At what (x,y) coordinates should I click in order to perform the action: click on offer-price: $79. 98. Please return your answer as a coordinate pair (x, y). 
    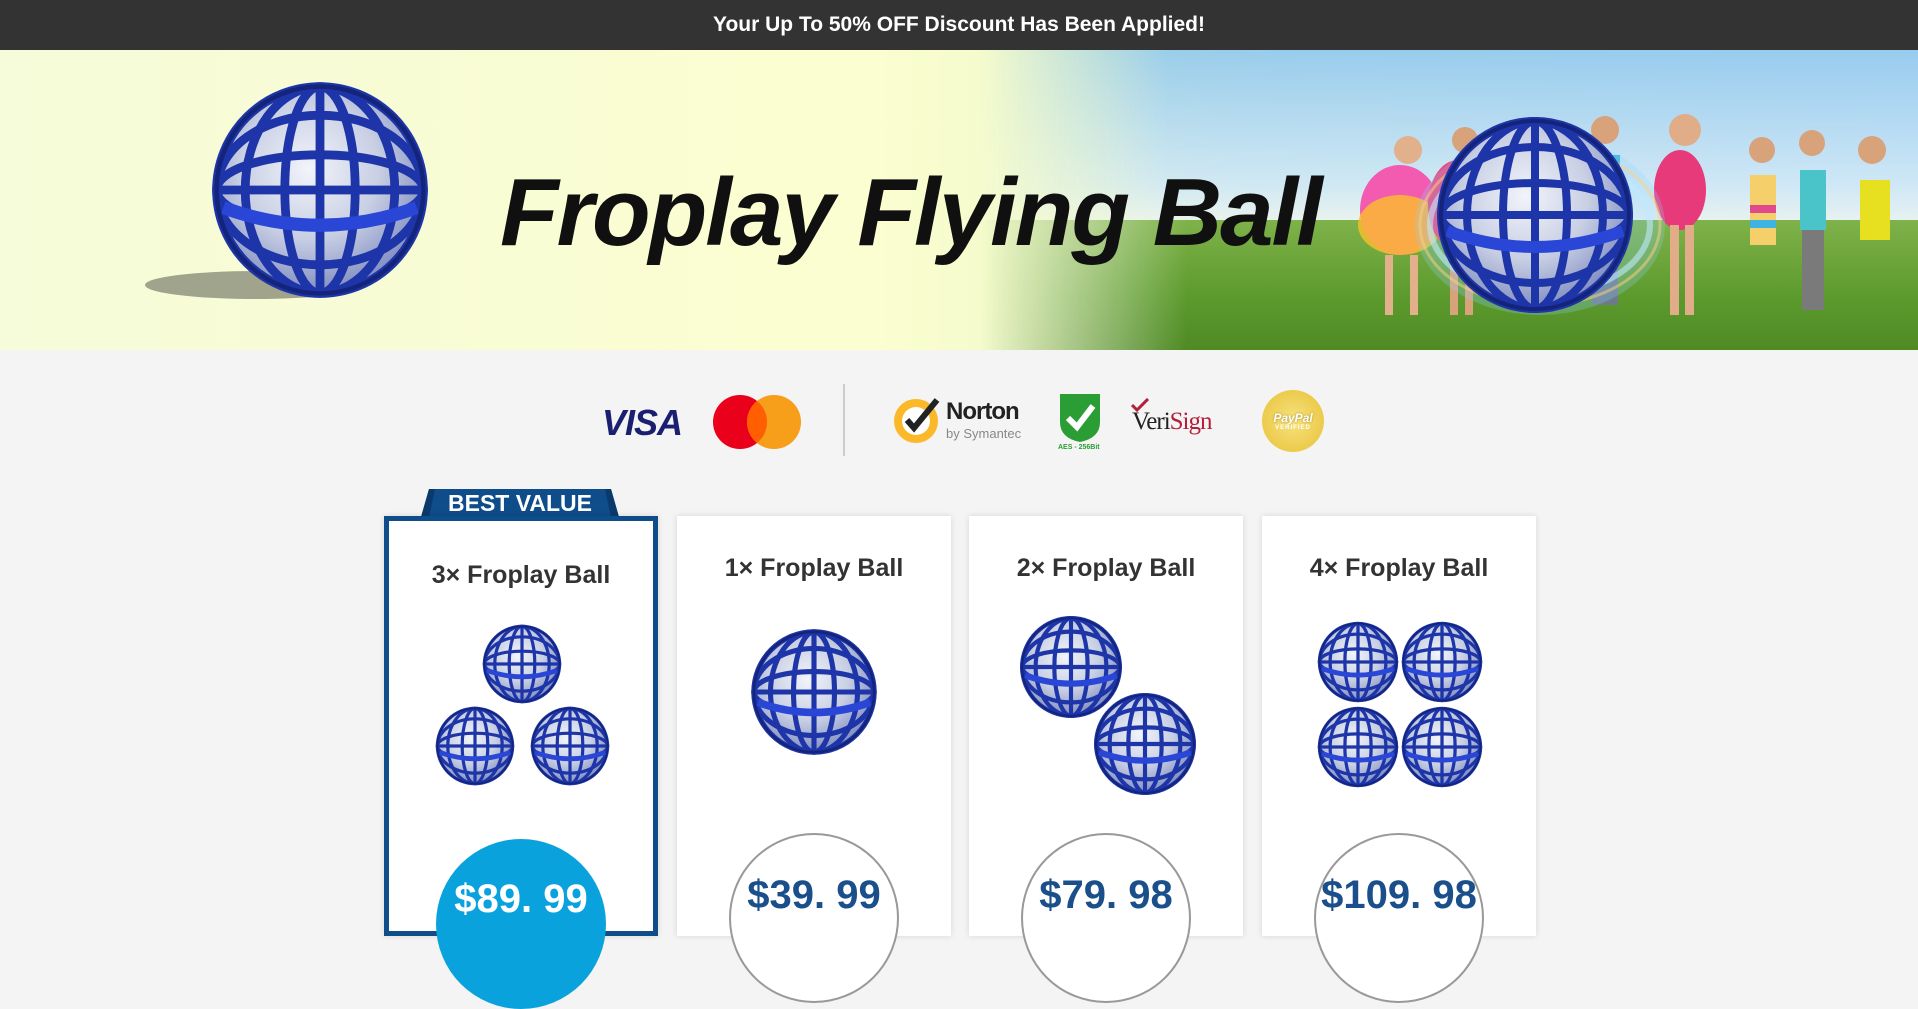
    Looking at the image, I should click on (1106, 918).